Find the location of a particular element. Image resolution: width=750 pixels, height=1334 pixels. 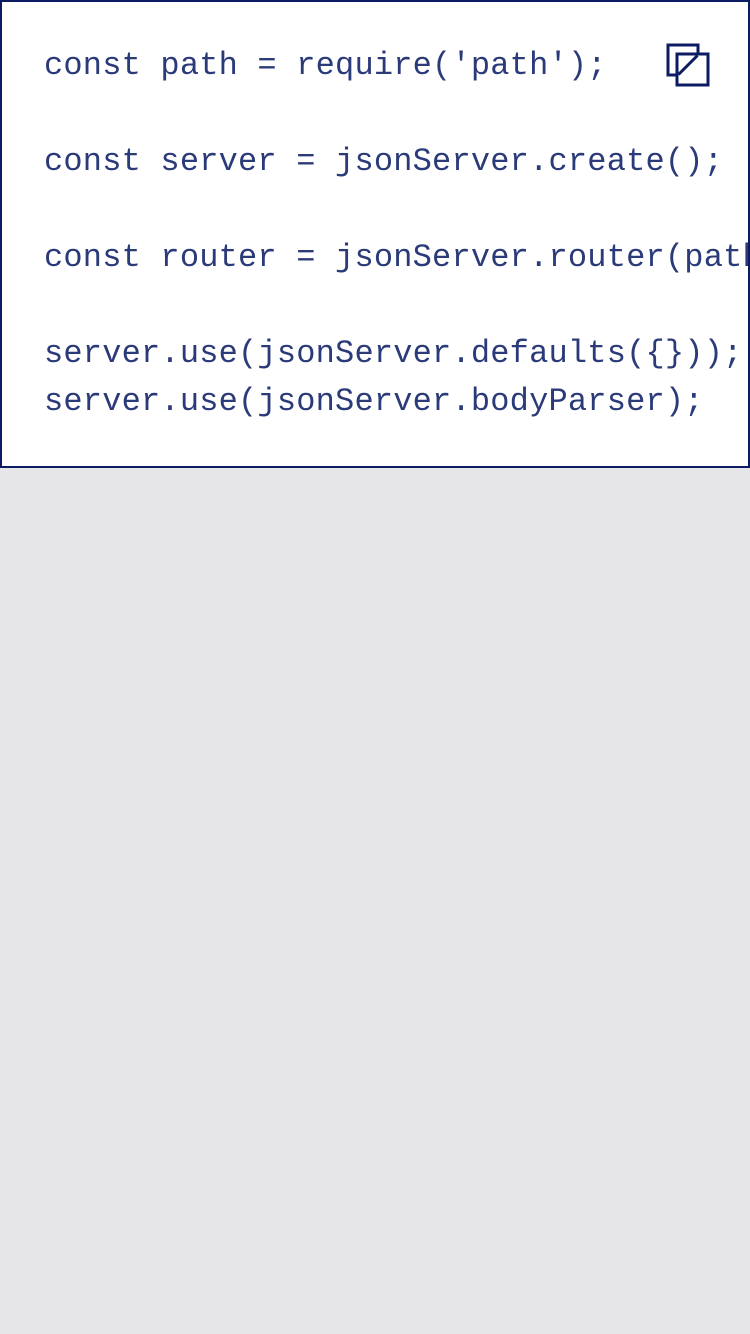

code-line-1: const path = require('path'); is located at coordinates (325, 65).